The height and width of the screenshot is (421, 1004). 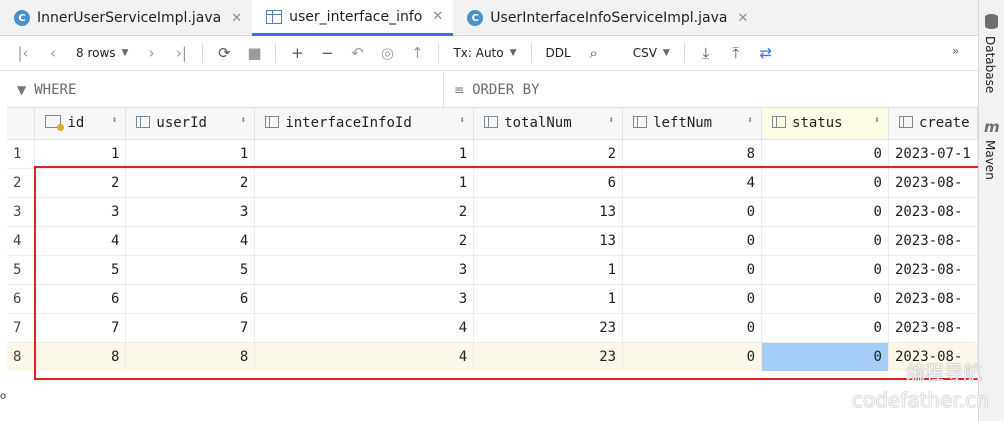 I want to click on table-row: 6 6 6 3 1 0 0 2023-08-, so click(x=492, y=299).